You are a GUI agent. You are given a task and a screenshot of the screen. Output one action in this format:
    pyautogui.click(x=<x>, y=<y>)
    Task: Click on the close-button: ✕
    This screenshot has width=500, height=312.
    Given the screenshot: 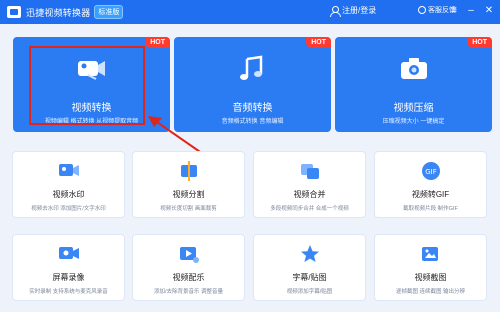 What is the action you would take?
    pyautogui.click(x=489, y=11)
    